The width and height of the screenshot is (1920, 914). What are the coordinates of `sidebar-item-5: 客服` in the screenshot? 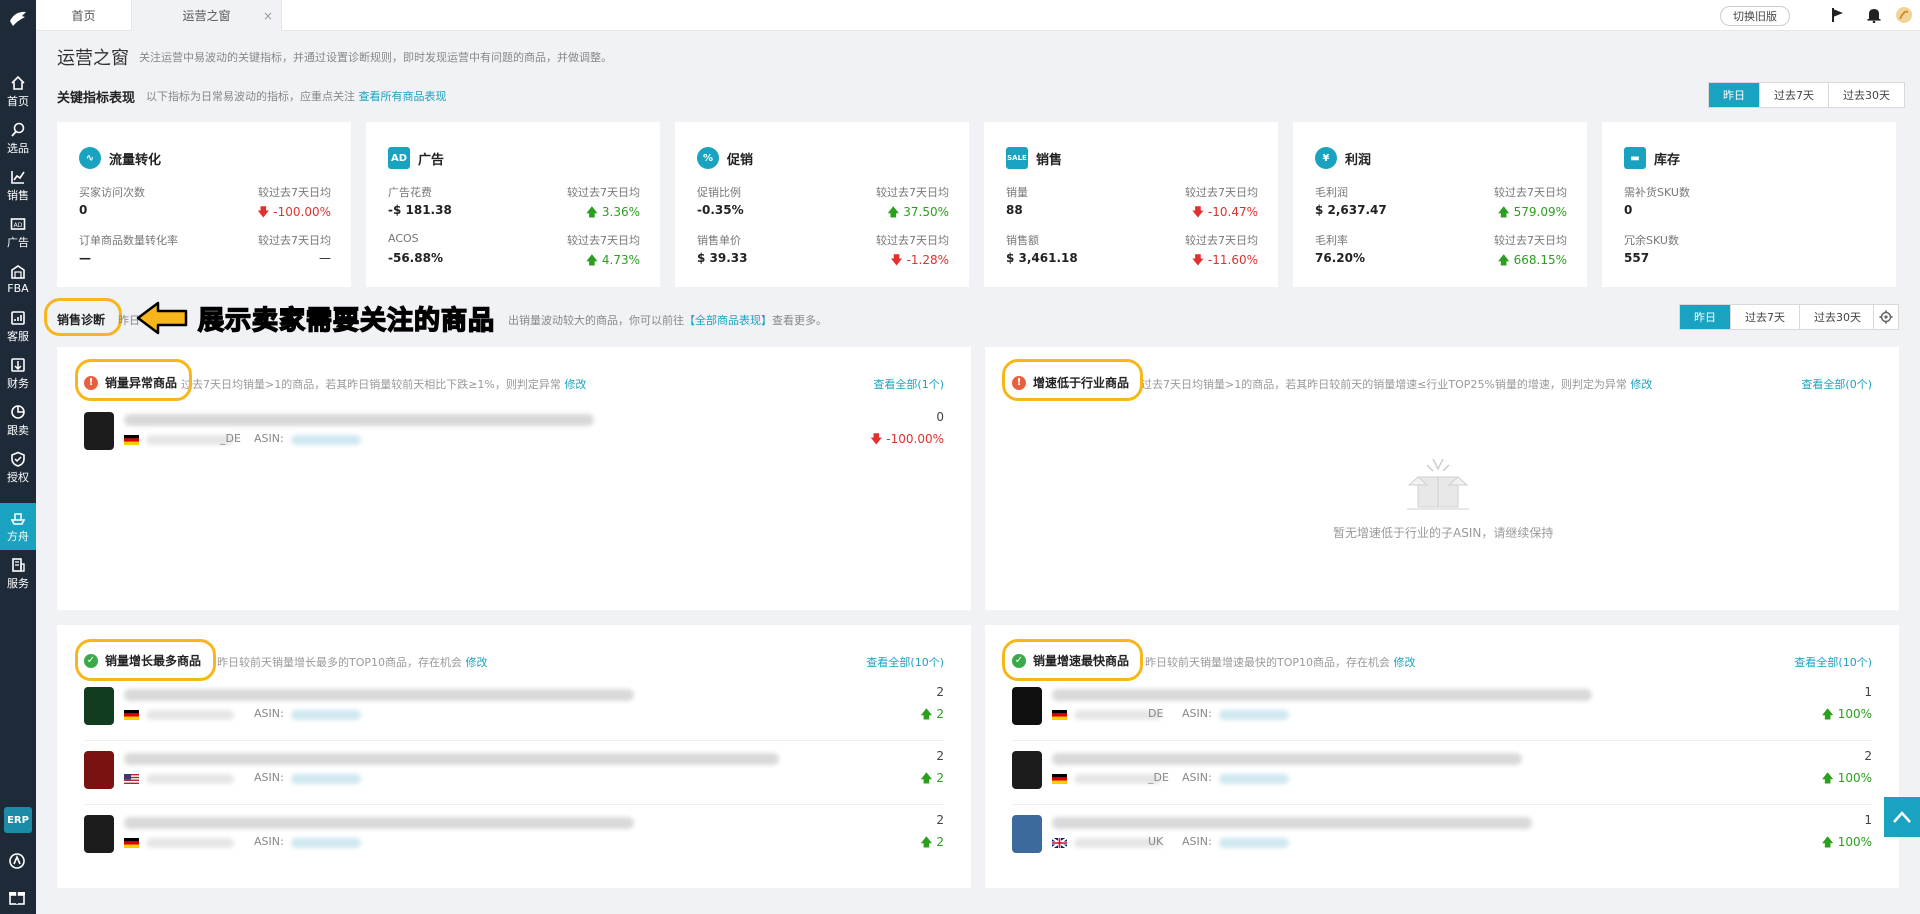 It's located at (18, 326).